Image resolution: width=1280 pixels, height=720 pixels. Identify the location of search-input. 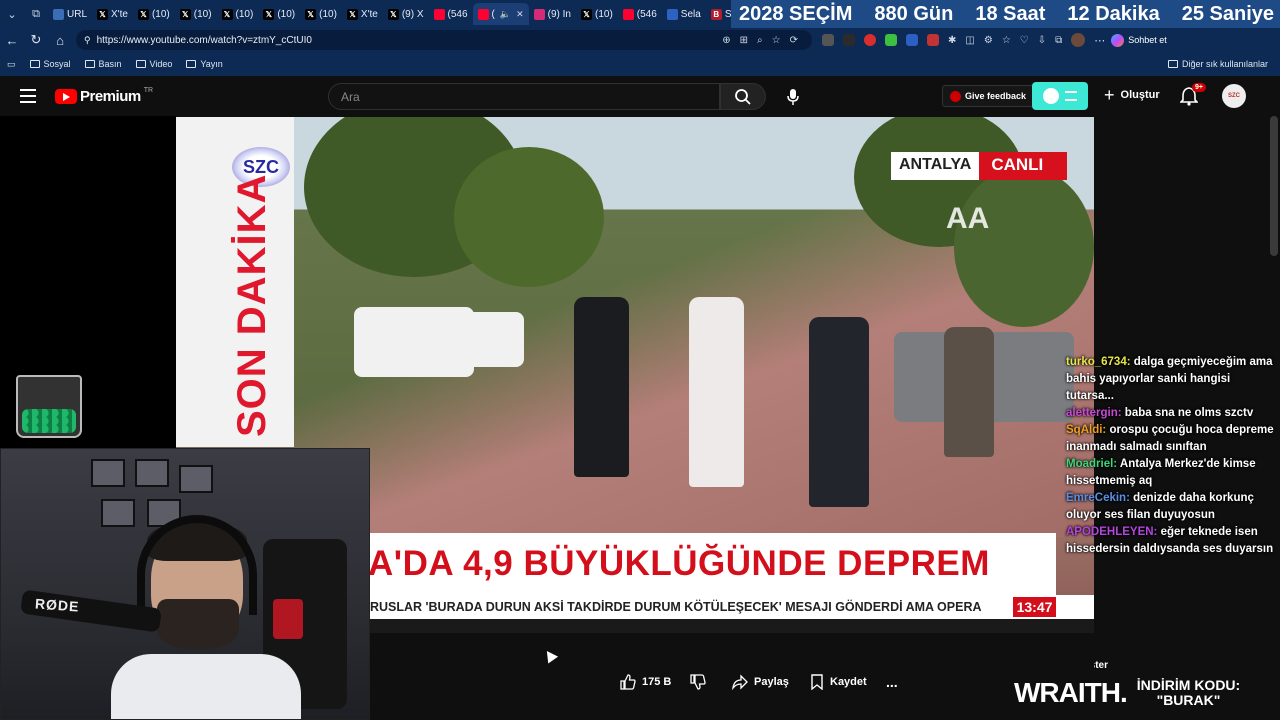
(524, 96).